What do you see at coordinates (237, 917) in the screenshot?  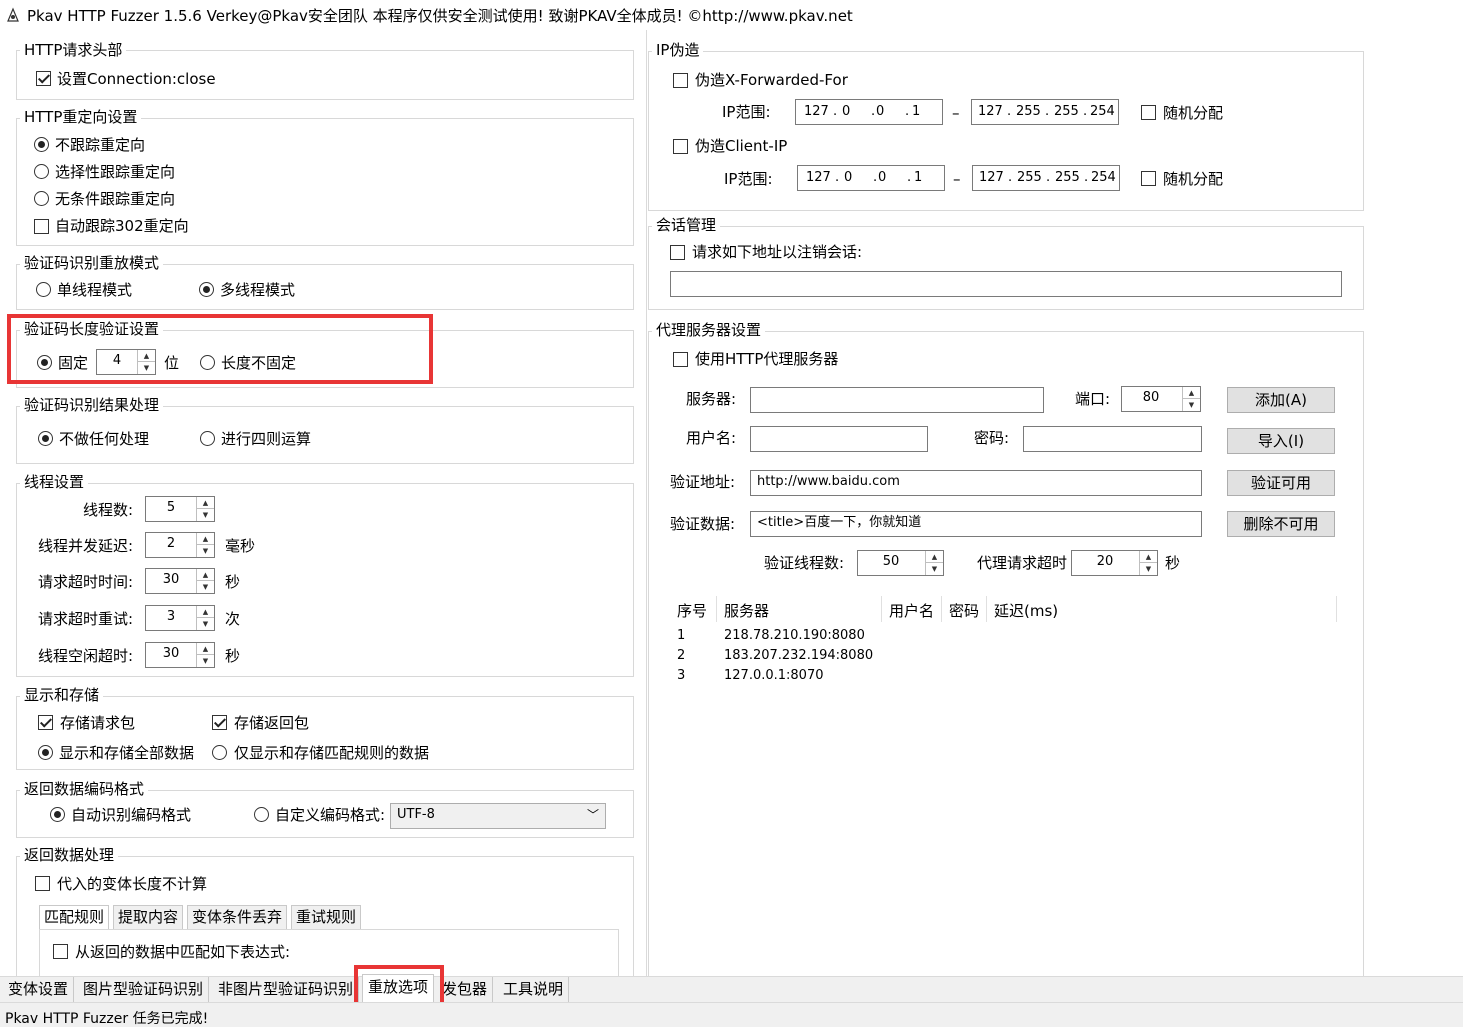 I see `response-tab: 变体条件丢弃` at bounding box center [237, 917].